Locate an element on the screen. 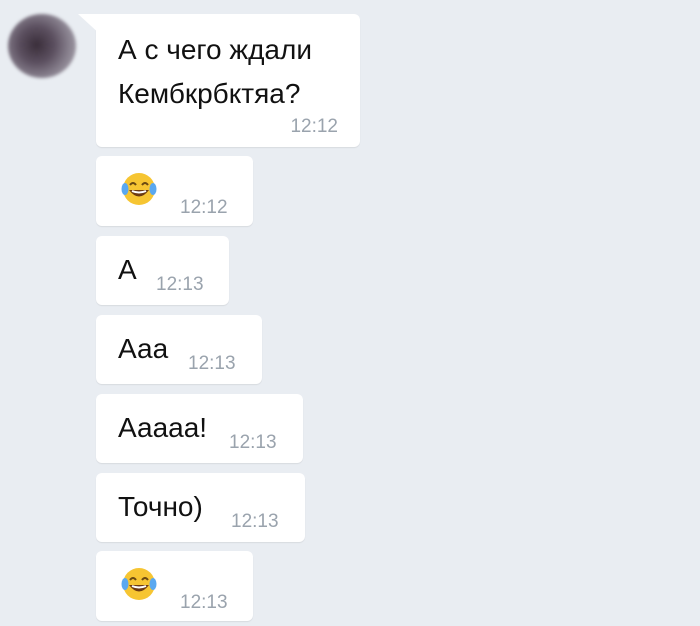 Image resolution: width=700 pixels, height=626 pixels. message-bubble: Ааааа! 12:13 is located at coordinates (199, 428).